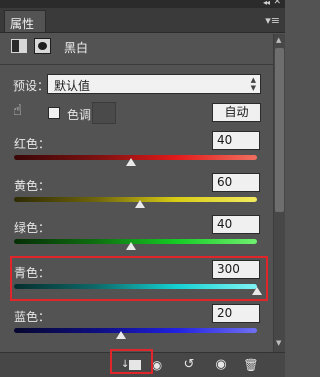 The width and height of the screenshot is (320, 377). What do you see at coordinates (266, 3) in the screenshot?
I see `collapse-icon: ◂◂` at bounding box center [266, 3].